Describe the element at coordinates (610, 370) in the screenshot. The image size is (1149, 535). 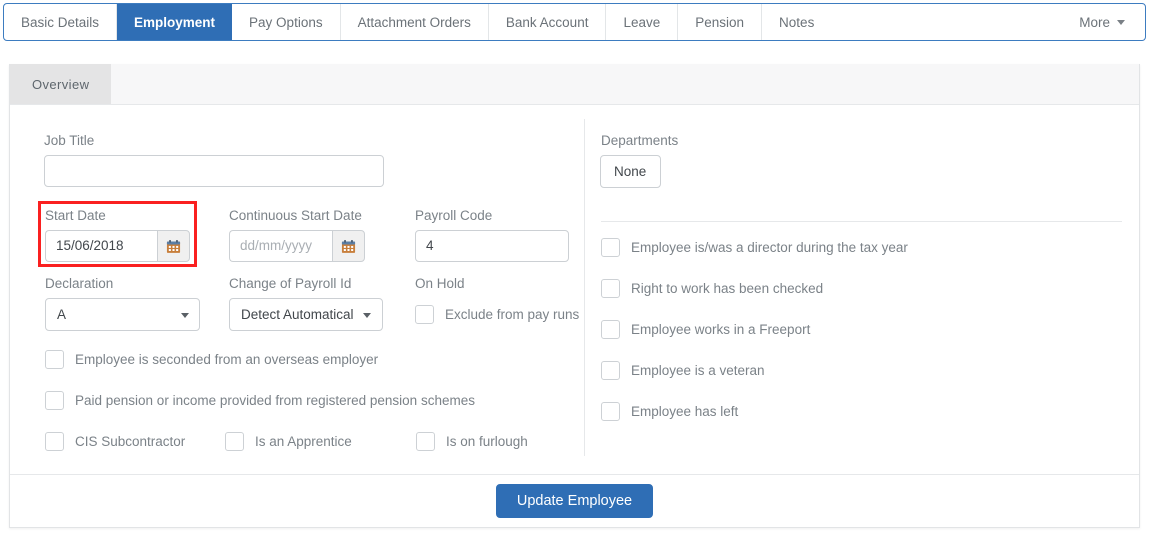
I see `employee-is-veteran-checkbox` at that location.